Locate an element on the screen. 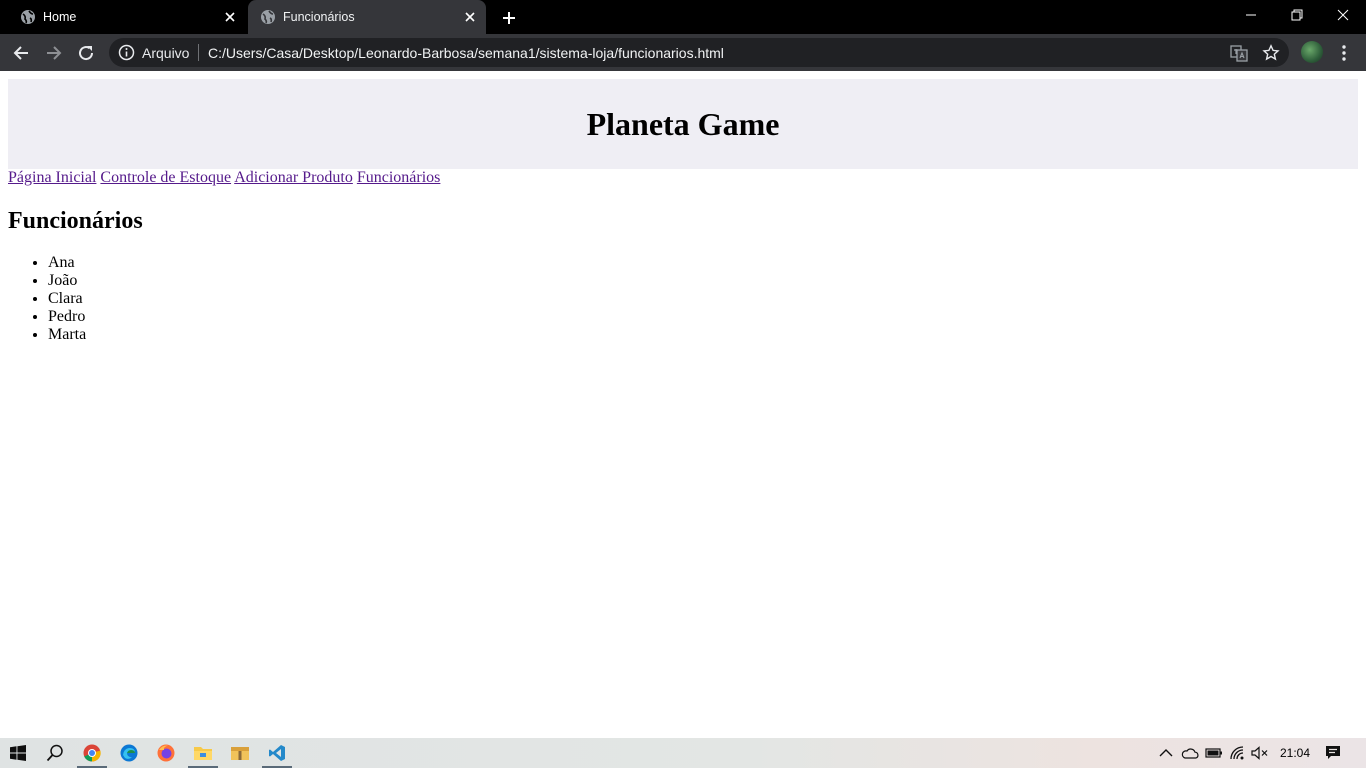  chrome-icon is located at coordinates (92, 753).